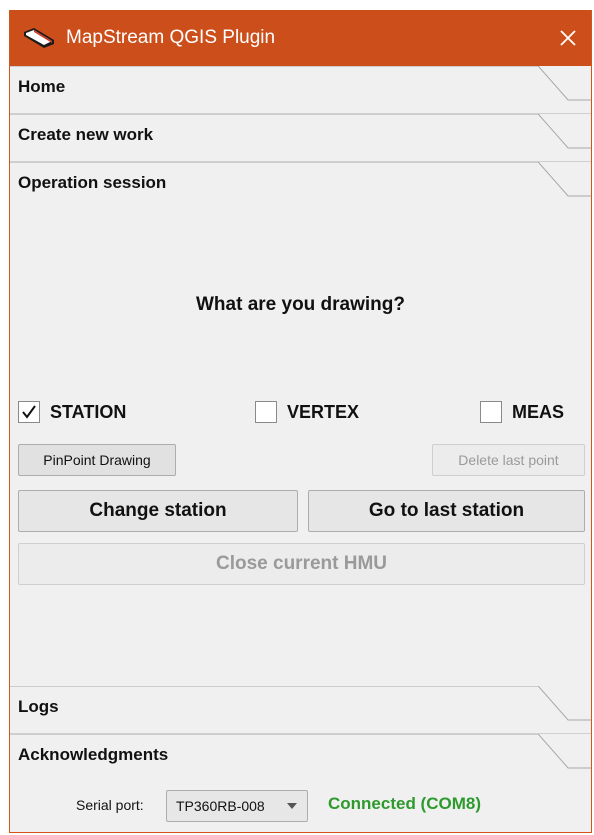 This screenshot has width=594, height=835. What do you see at coordinates (39, 38) in the screenshot?
I see `mapstream-logo-icon` at bounding box center [39, 38].